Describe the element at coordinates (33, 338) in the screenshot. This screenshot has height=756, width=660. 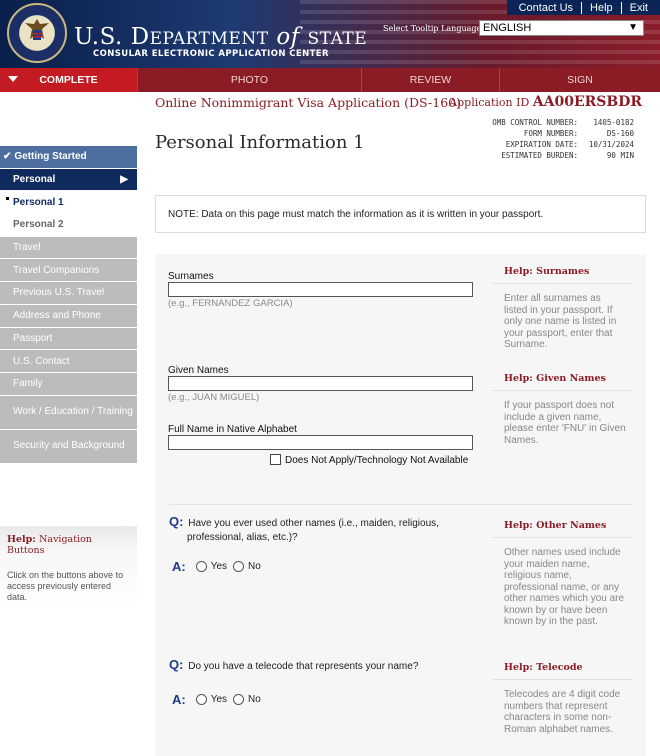
I see `nav-item-label: Passport` at that location.